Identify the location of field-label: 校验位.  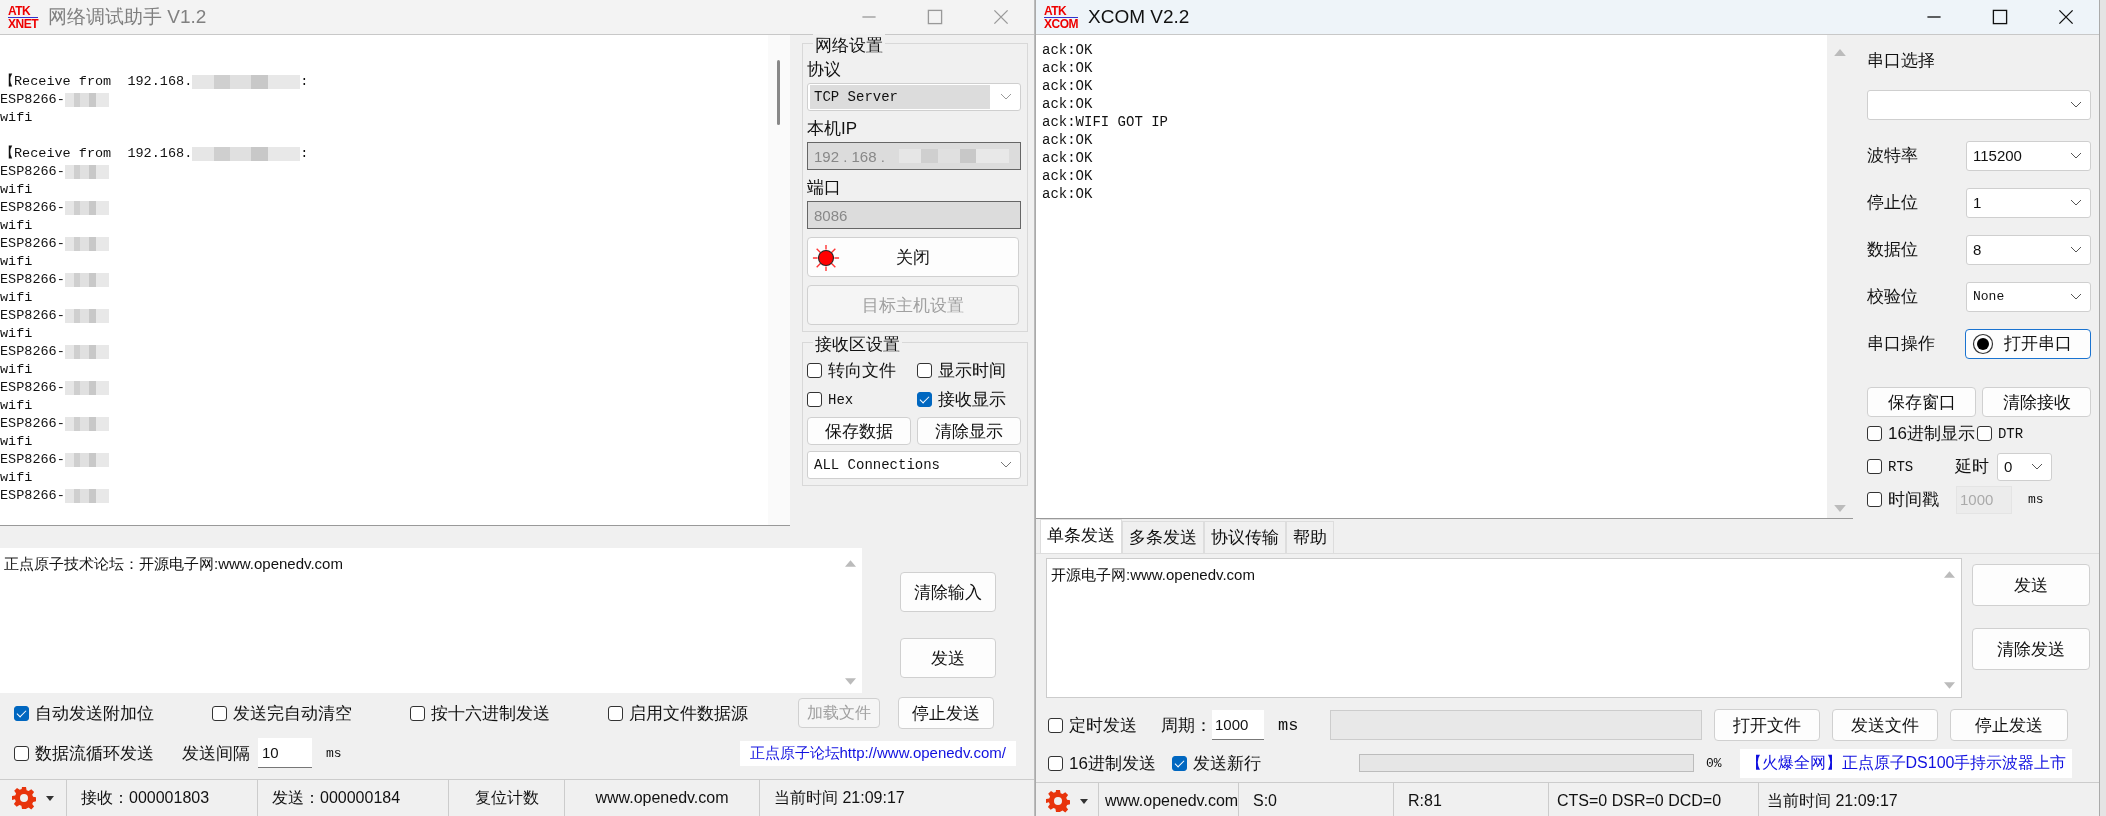
(1892, 297).